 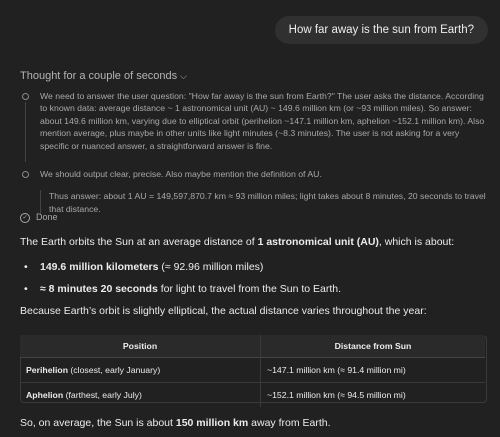 I want to click on conclusion-text: So, on average, the Sun is about, so click(x=98, y=423).